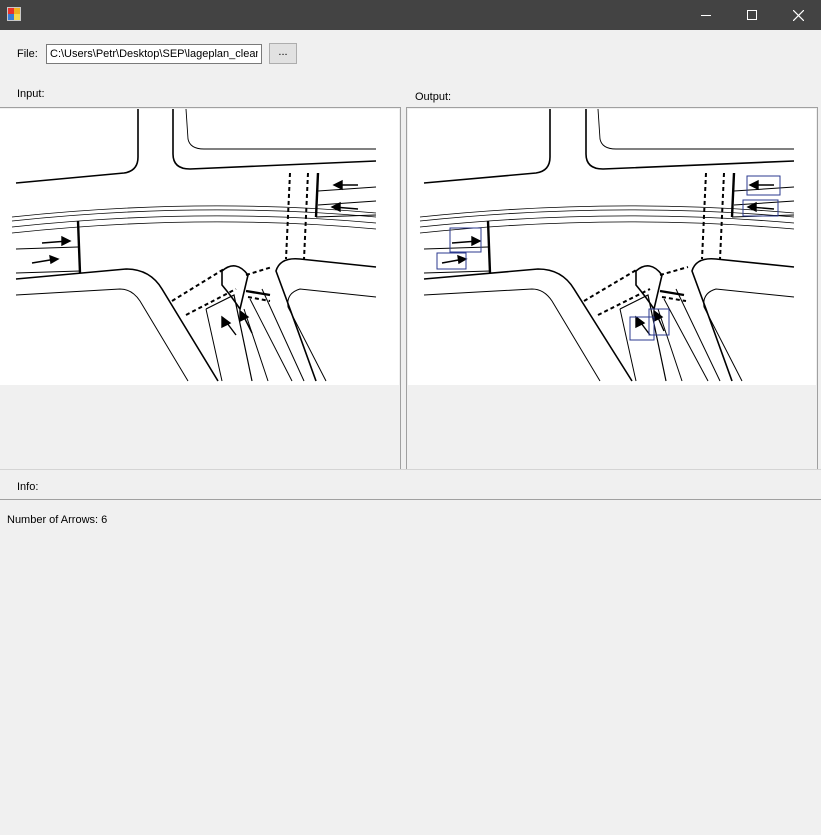 This screenshot has width=821, height=835. I want to click on maximize-icon, so click(752, 15).